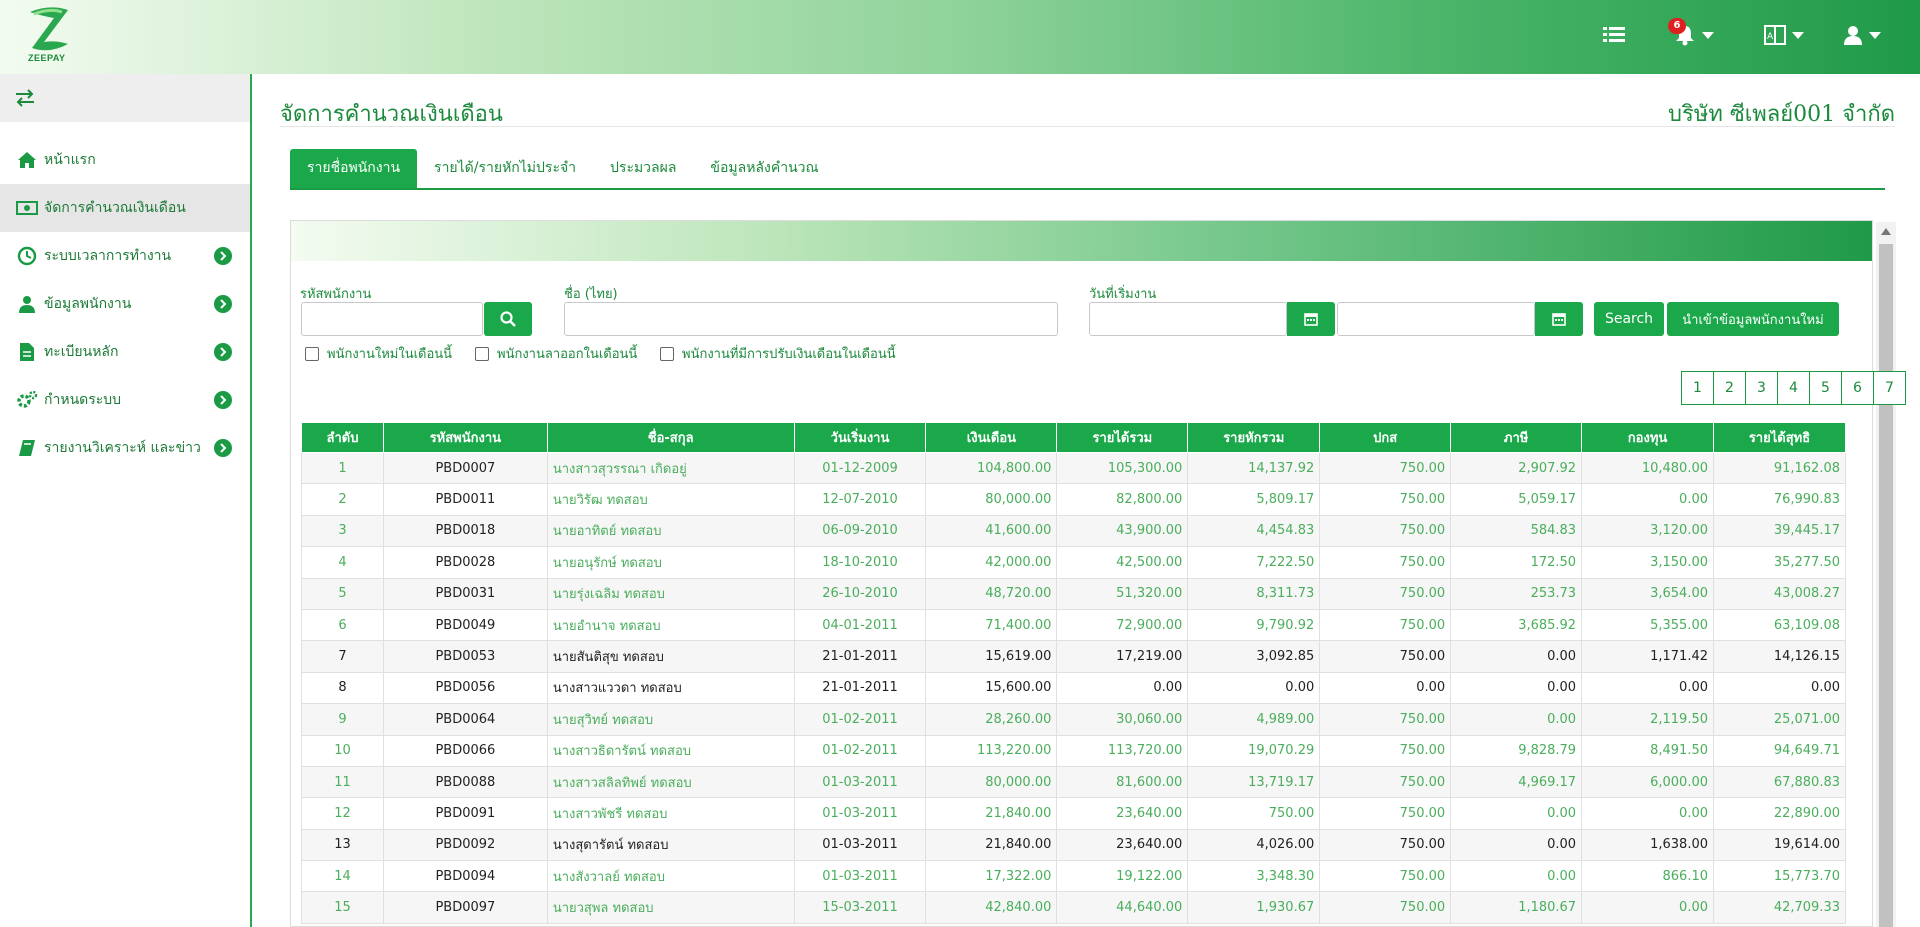  I want to click on employee-name-cell: นายอาทิตย์ ทดสอบ, so click(670, 531).